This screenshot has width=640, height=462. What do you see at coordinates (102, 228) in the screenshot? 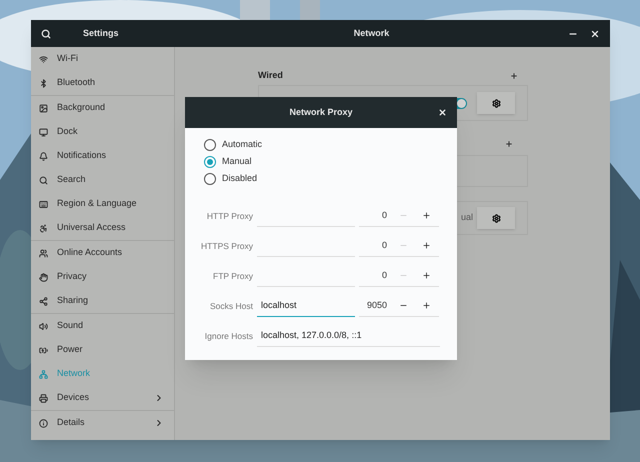
I see `sidebar-item: Universal Access` at bounding box center [102, 228].